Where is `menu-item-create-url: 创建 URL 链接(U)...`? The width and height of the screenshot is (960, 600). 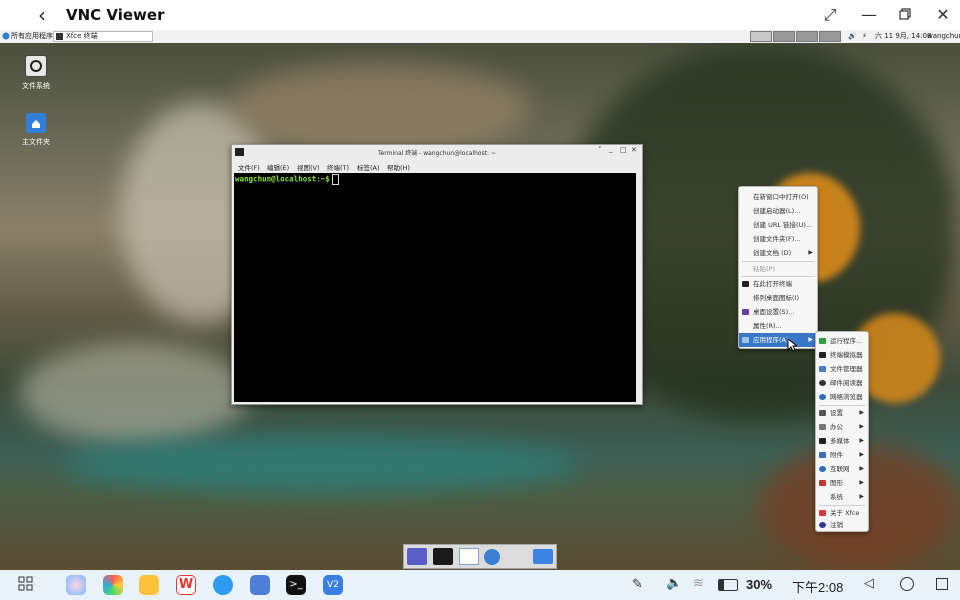
menu-item-create-url: 创建 URL 链接(U)... is located at coordinates (778, 225).